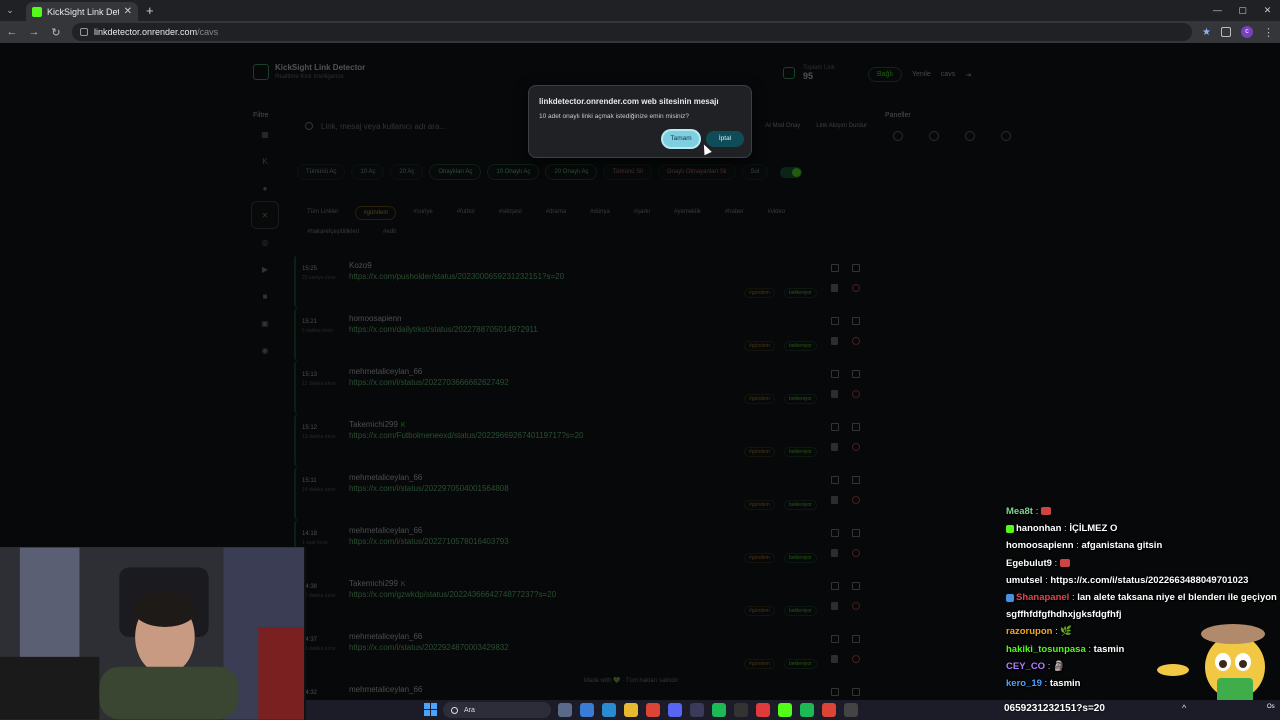  Describe the element at coordinates (1247, 32) in the screenshot. I see `profile-avatar-icon: c` at that location.